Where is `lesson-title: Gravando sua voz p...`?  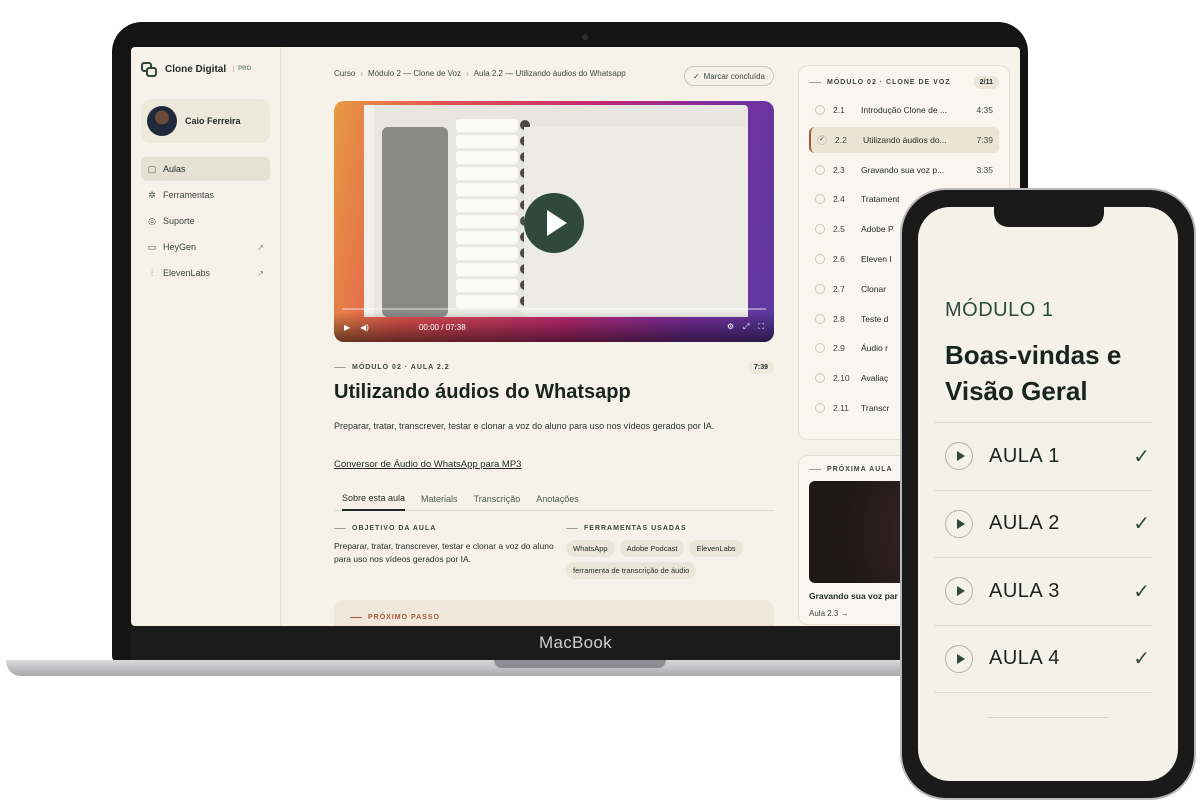 lesson-title: Gravando sua voz p... is located at coordinates (903, 169).